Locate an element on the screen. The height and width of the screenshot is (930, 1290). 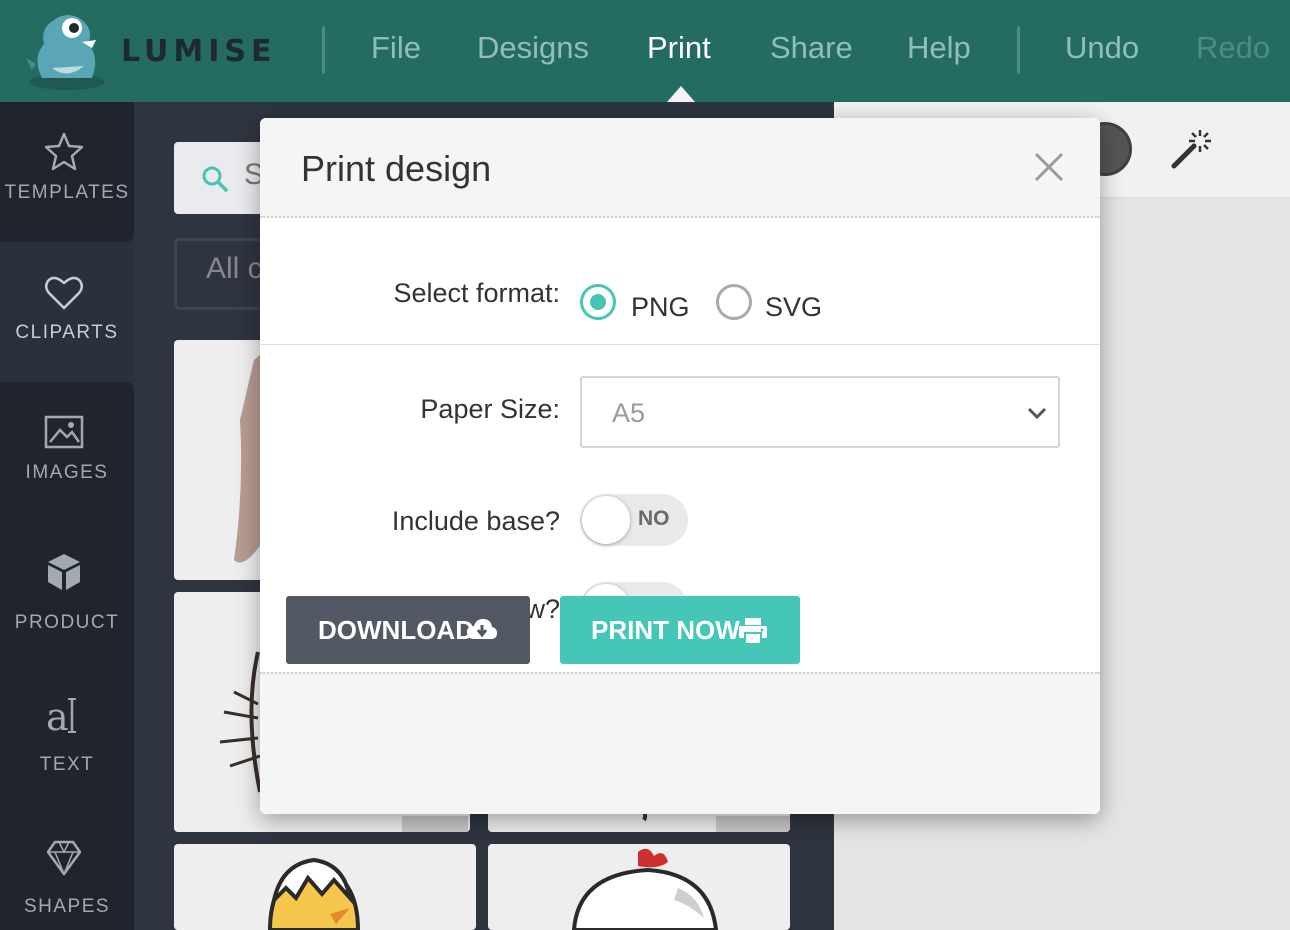
paper-size-label: Paper Size: is located at coordinates (490, 409).